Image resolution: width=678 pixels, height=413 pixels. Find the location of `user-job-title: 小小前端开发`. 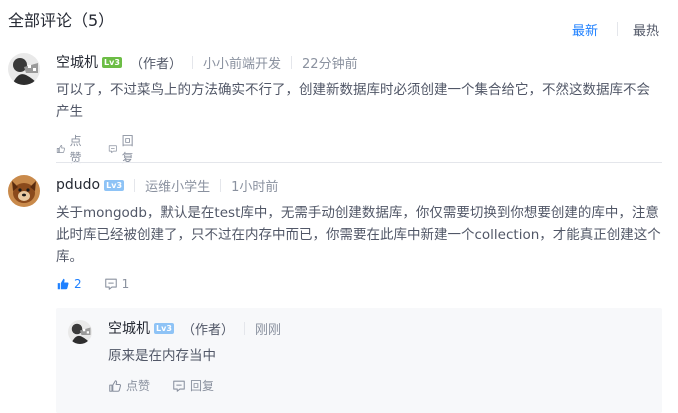

user-job-title: 小小前端开发 is located at coordinates (242, 64).